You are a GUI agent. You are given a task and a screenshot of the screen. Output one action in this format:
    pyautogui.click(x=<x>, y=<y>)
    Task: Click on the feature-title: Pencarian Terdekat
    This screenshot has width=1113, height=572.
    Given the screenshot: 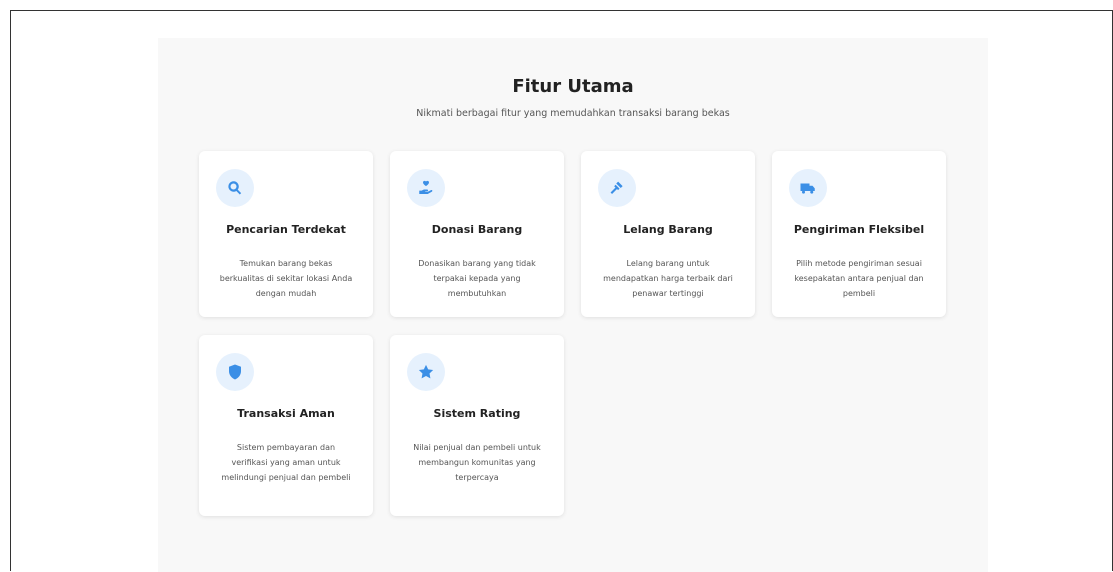 What is the action you would take?
    pyautogui.click(x=286, y=229)
    